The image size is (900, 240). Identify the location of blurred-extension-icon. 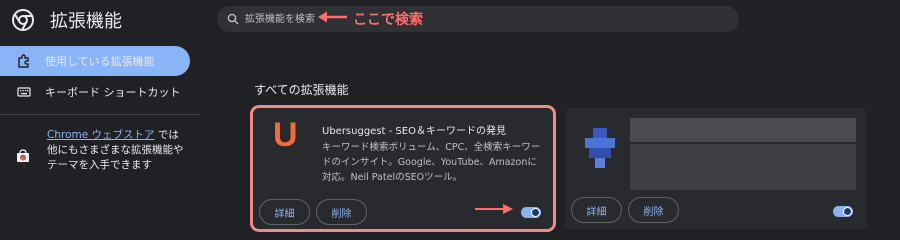
(600, 148).